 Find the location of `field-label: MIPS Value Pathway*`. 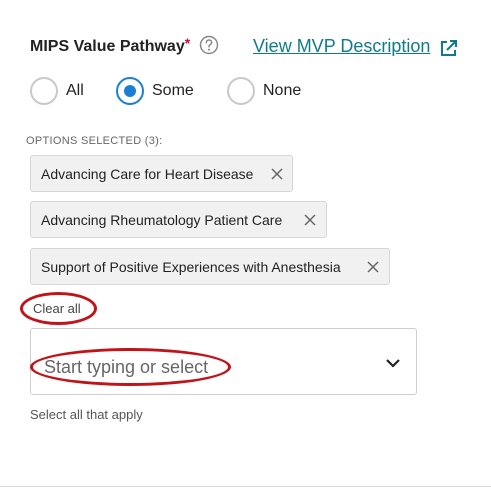

field-label: MIPS Value Pathway* is located at coordinates (110, 45).